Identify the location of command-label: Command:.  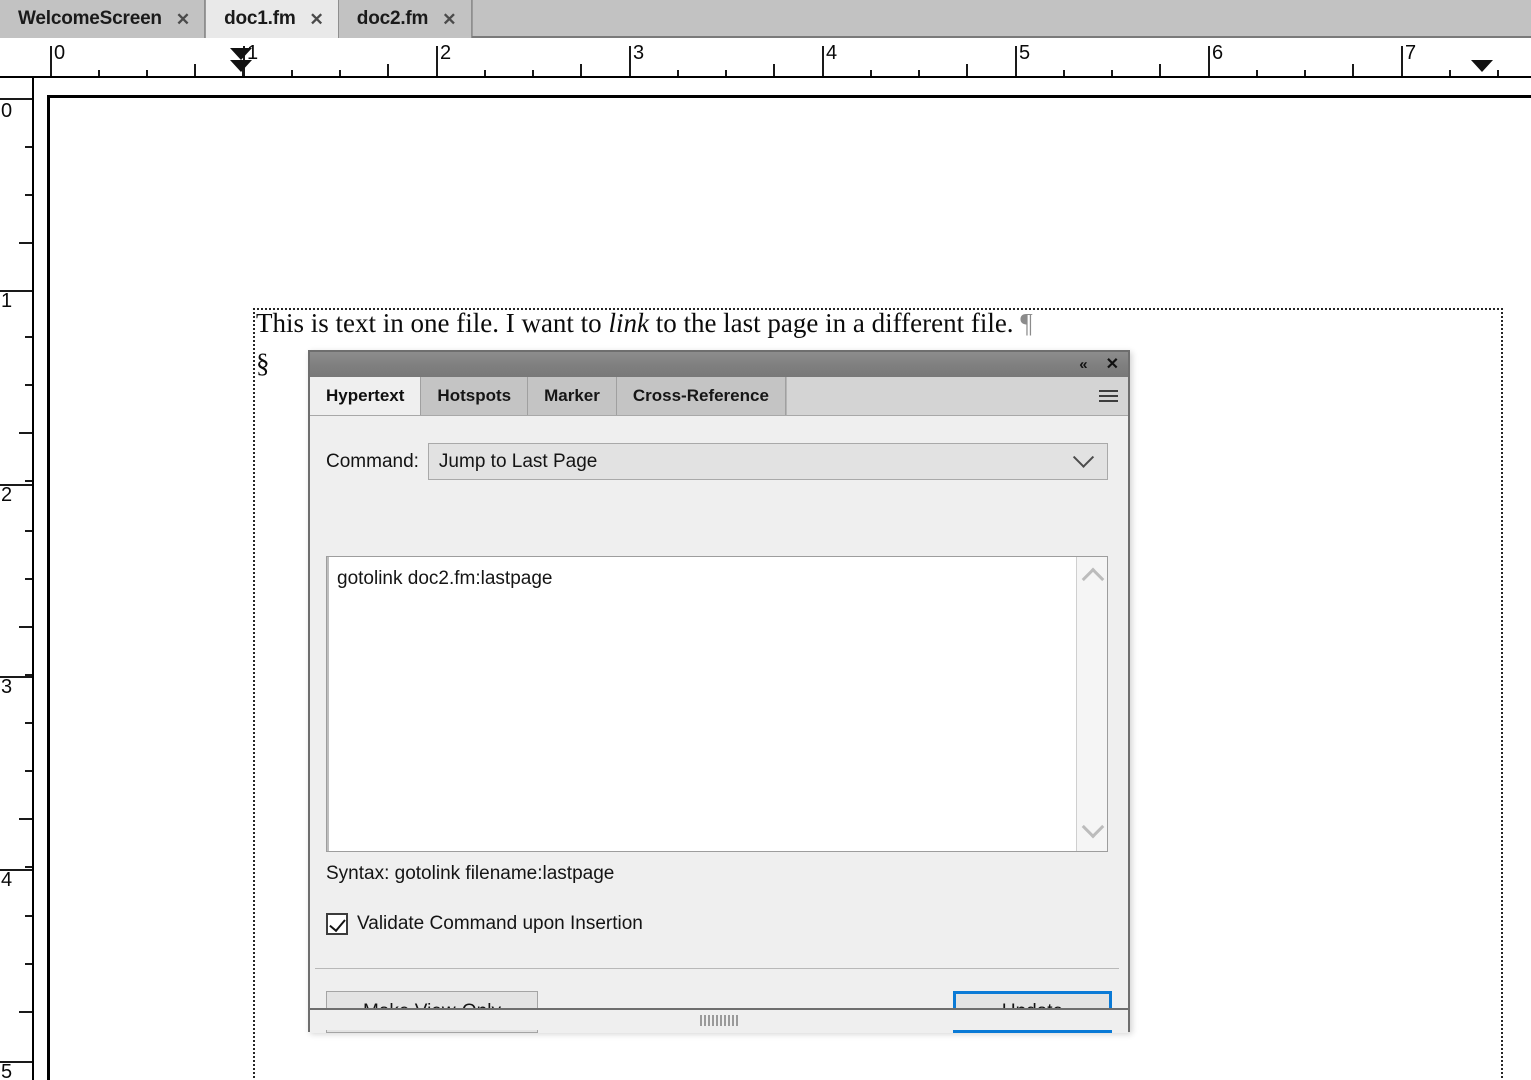
(372, 461).